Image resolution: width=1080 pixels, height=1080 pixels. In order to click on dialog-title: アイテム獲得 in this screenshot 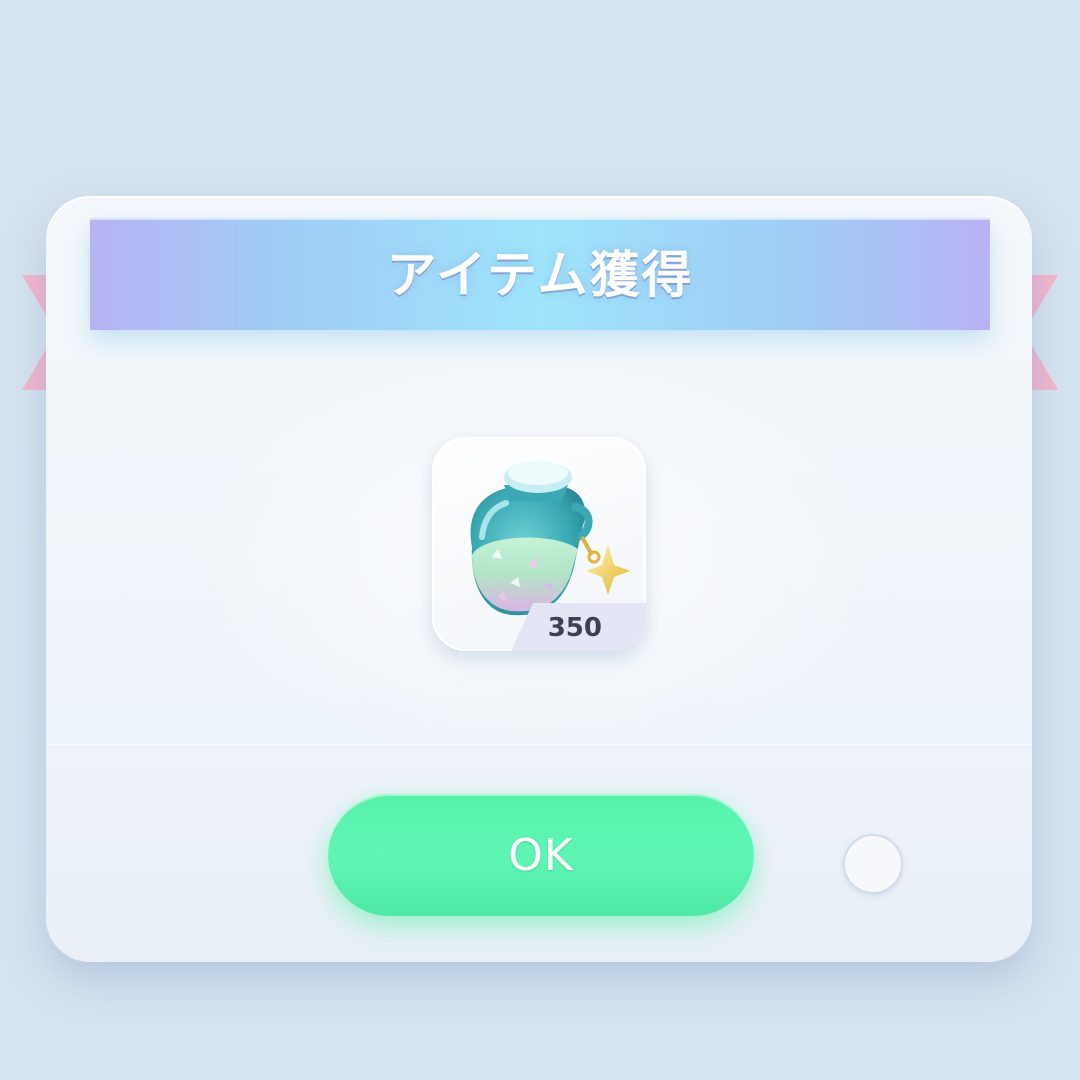, I will do `click(540, 275)`.